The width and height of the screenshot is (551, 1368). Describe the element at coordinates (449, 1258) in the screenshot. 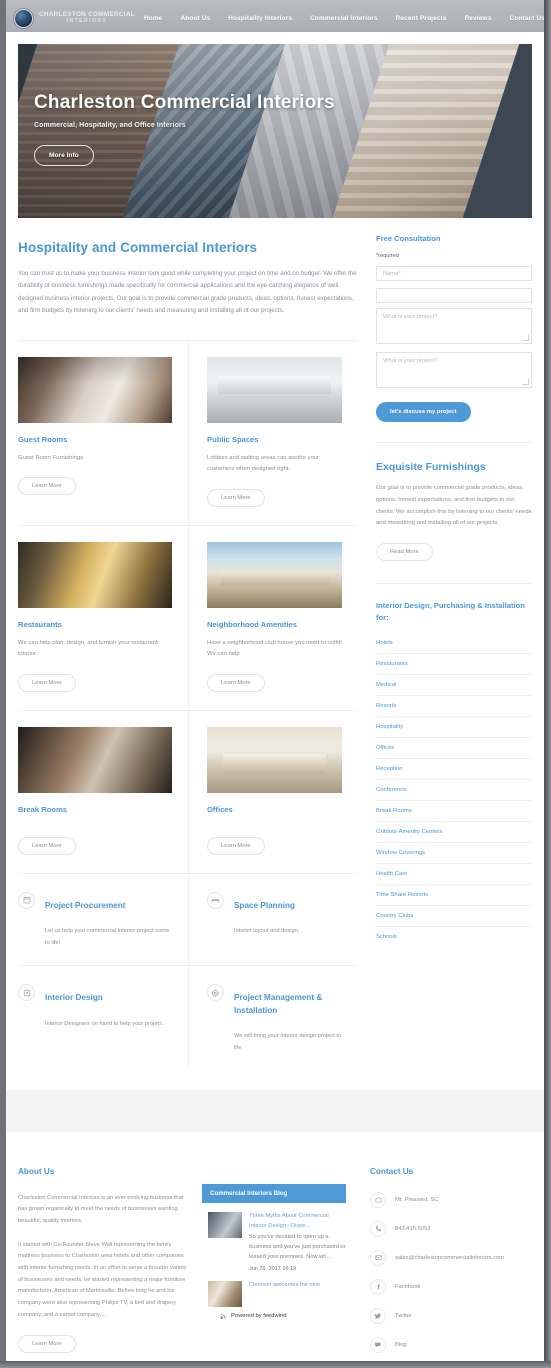

I see `contact-email: sales@charlestoncommercialinteriors.com` at that location.